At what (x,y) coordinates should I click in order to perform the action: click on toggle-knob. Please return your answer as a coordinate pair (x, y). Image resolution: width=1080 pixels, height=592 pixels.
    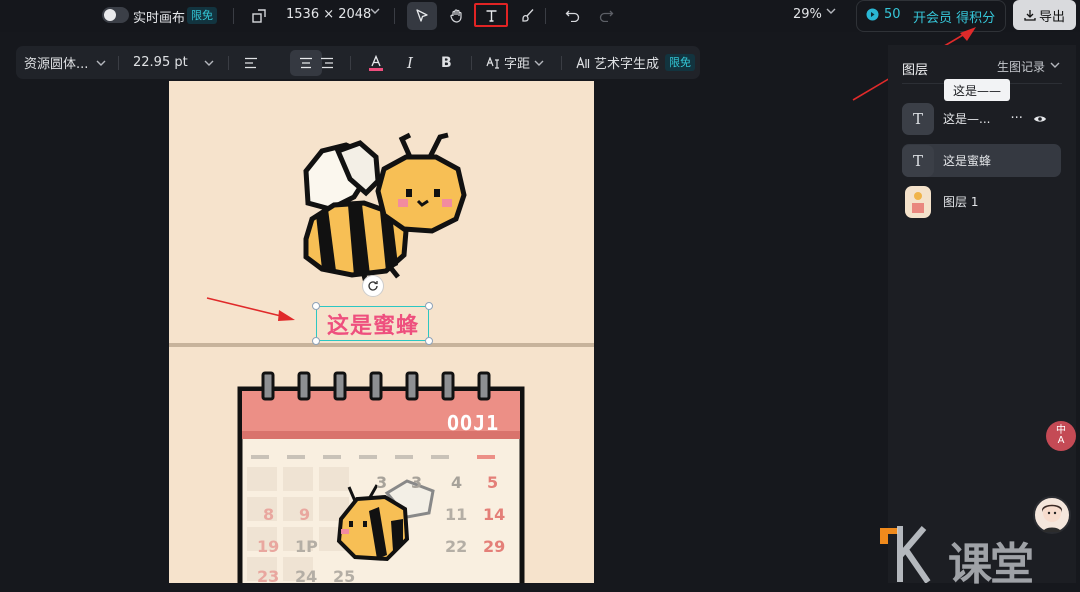
    Looking at the image, I should click on (110, 15).